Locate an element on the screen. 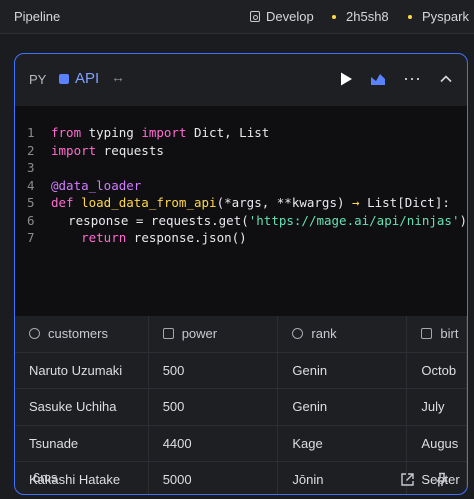  column-label: rank is located at coordinates (324, 334).